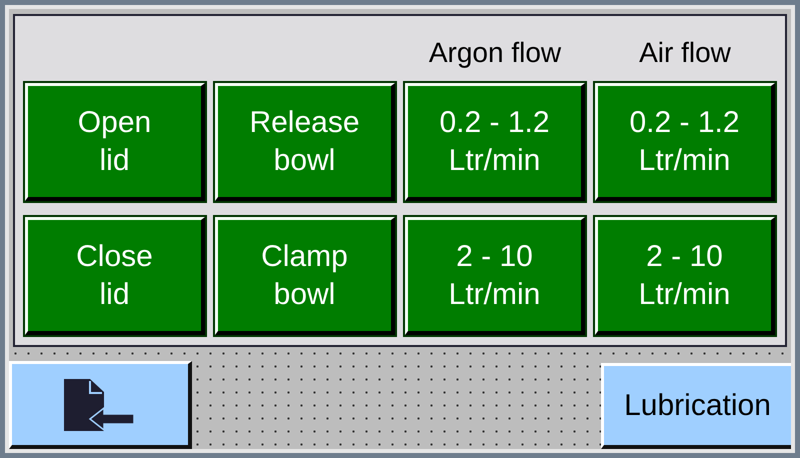 This screenshot has height=458, width=800. Describe the element at coordinates (305, 276) in the screenshot. I see `command-button: Clamp bowl` at that location.